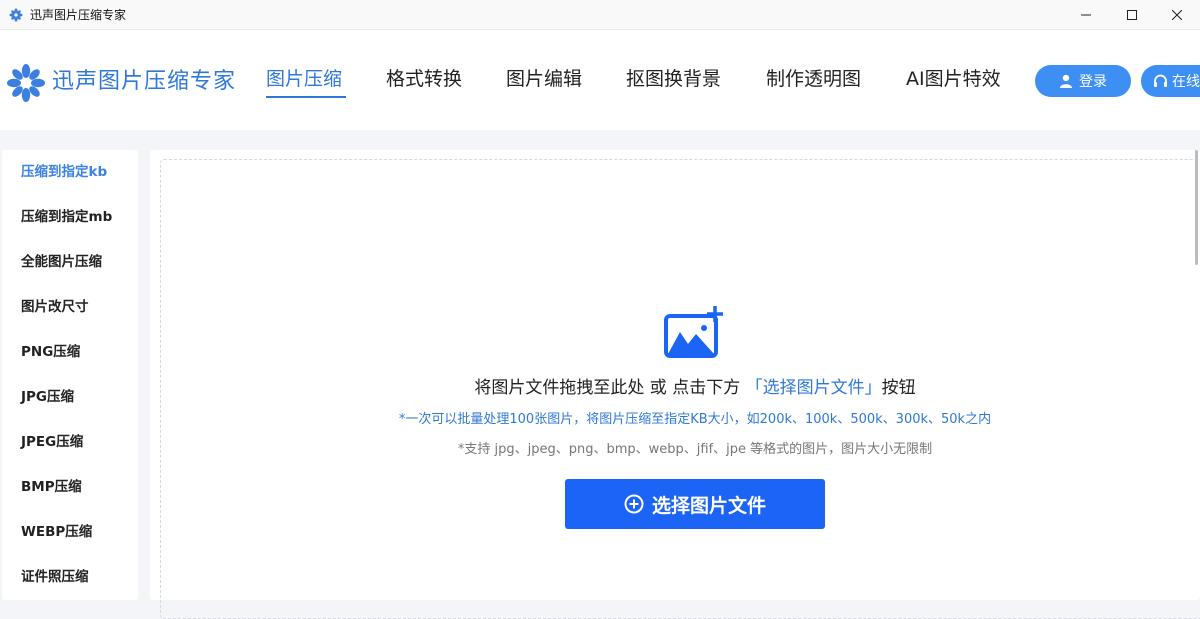 The height and width of the screenshot is (619, 1200). What do you see at coordinates (673, 79) in the screenshot?
I see `nav-tab-cutout-background: 抠图换背景` at bounding box center [673, 79].